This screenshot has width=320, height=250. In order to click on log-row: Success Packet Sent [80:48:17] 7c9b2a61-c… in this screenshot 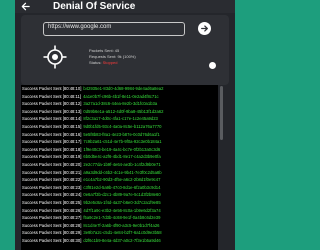, I will do `click(119, 142)`.